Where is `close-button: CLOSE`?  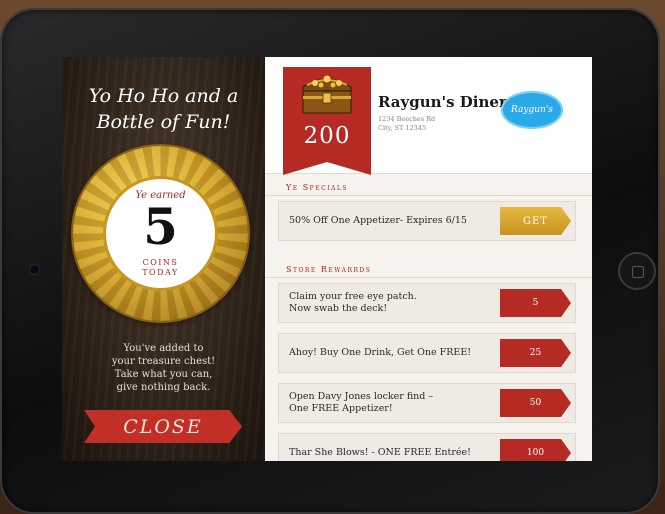 close-button: CLOSE is located at coordinates (163, 426).